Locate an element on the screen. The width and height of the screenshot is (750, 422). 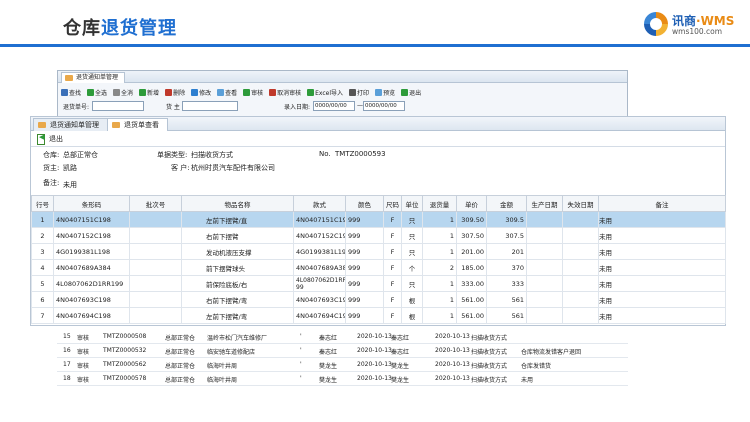
folder-icon is located at coordinates (69, 78).